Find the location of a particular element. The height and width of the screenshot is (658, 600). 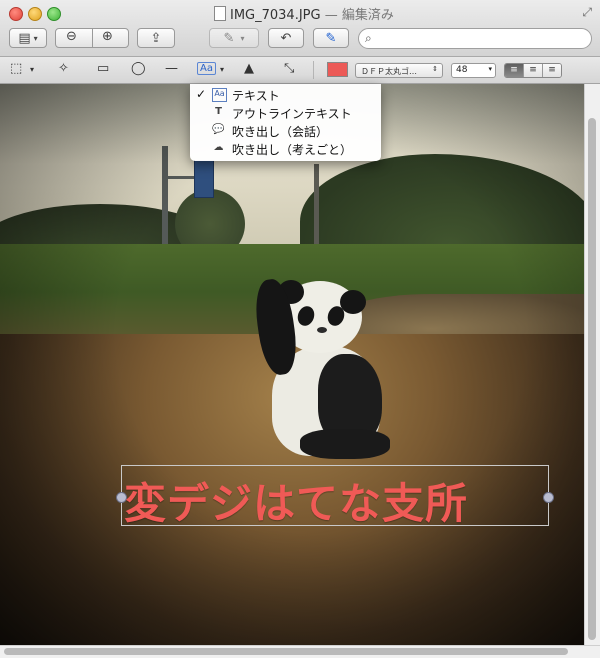

adjust-color-icon: ▲ is located at coordinates (249, 68).